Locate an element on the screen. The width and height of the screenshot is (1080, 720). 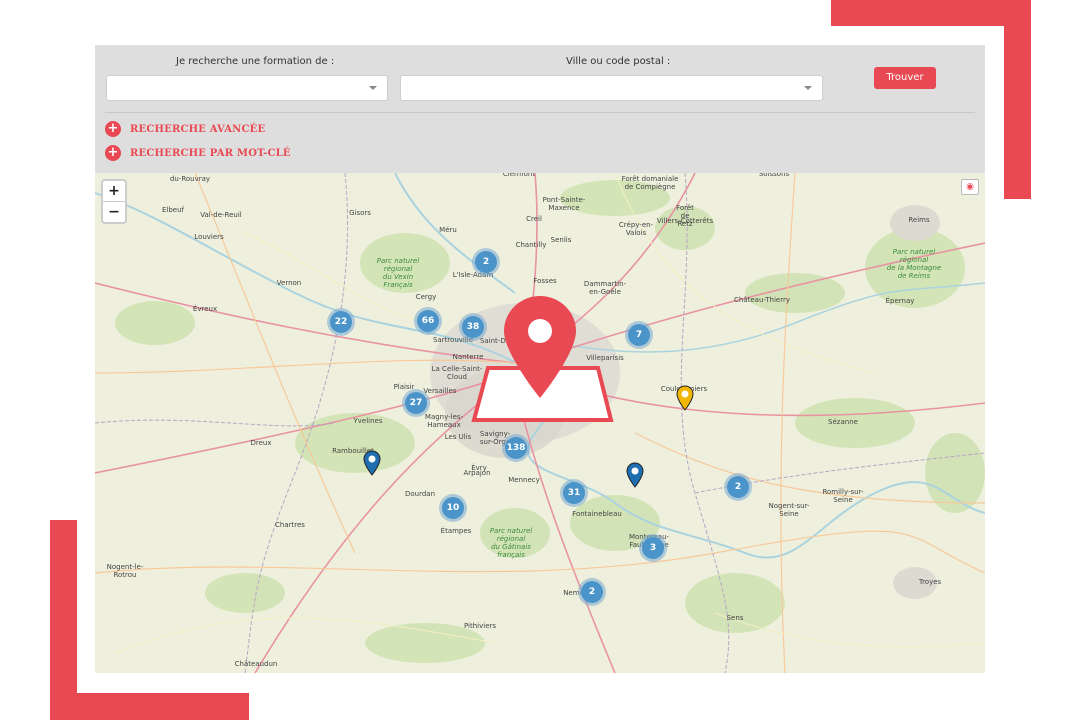
ville-label: Ville ou code postal : is located at coordinates (618, 61).